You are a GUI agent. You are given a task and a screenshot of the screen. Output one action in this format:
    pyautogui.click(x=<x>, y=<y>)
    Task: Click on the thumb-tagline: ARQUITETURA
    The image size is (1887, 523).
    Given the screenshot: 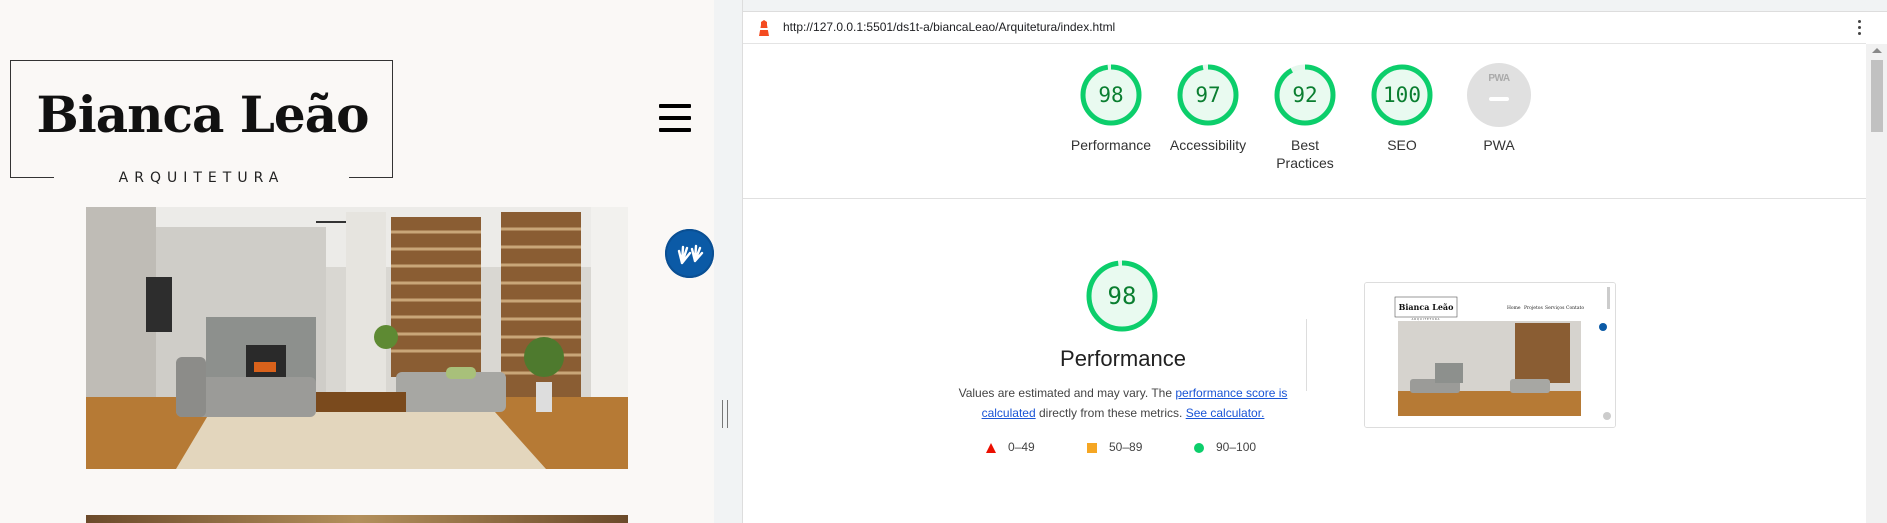 What is the action you would take?
    pyautogui.click(x=1426, y=319)
    